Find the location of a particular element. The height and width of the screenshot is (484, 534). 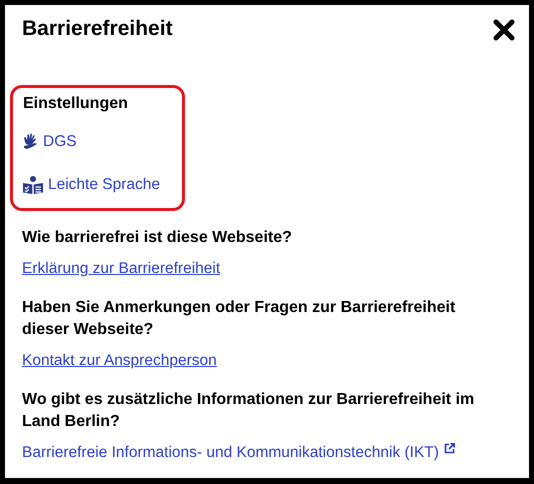

reader-icon is located at coordinates (33, 185).